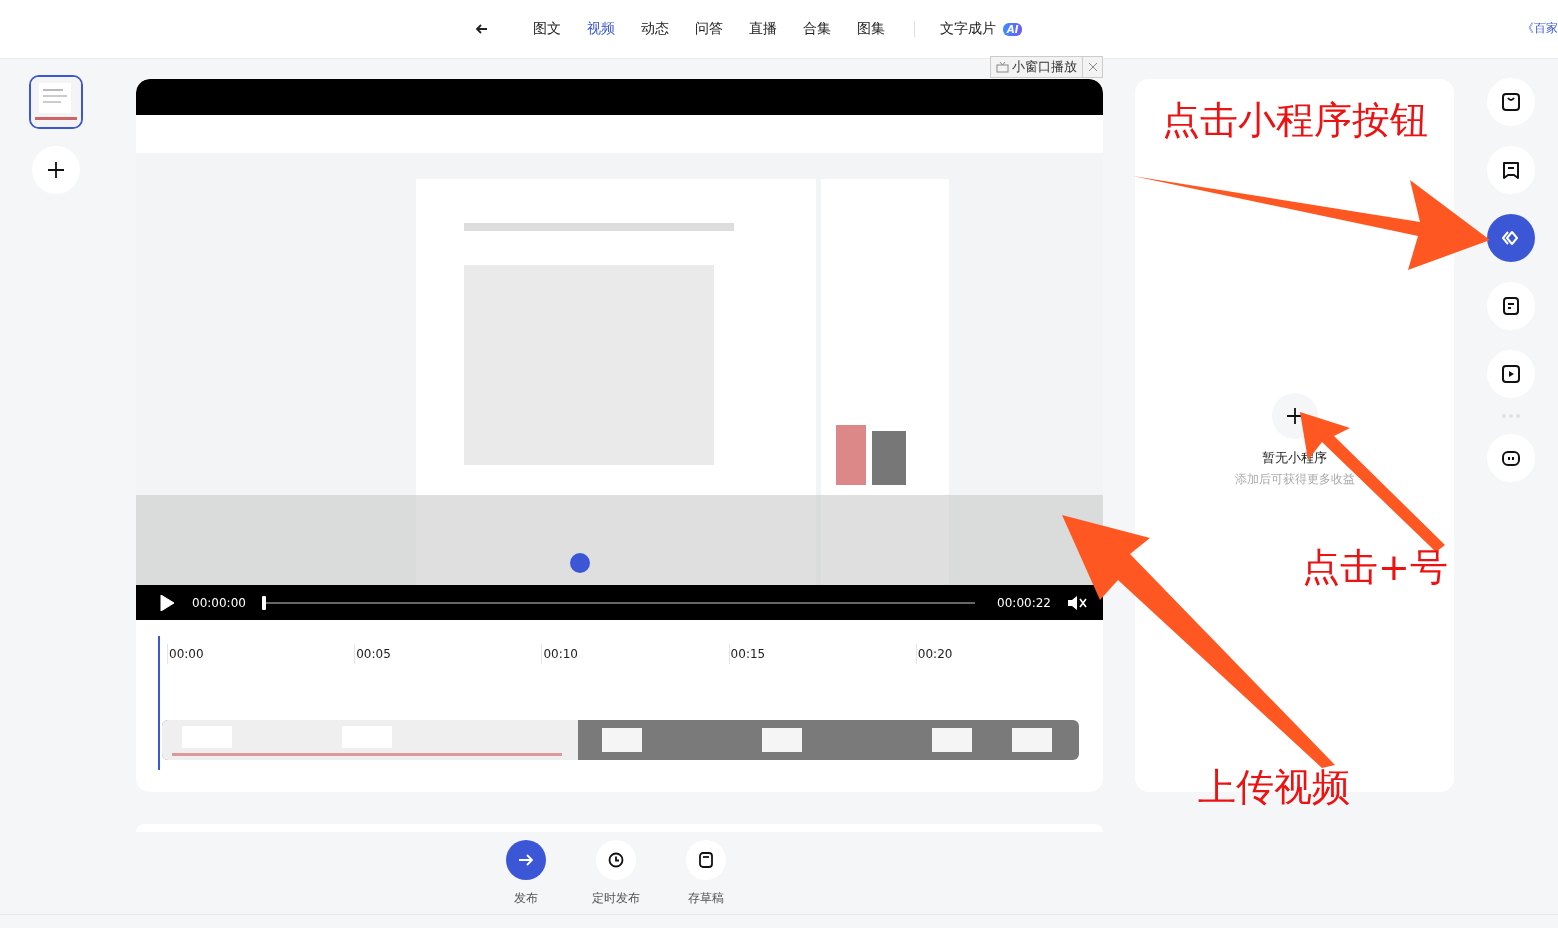  What do you see at coordinates (871, 29) in the screenshot?
I see `nav-tab: 图集` at bounding box center [871, 29].